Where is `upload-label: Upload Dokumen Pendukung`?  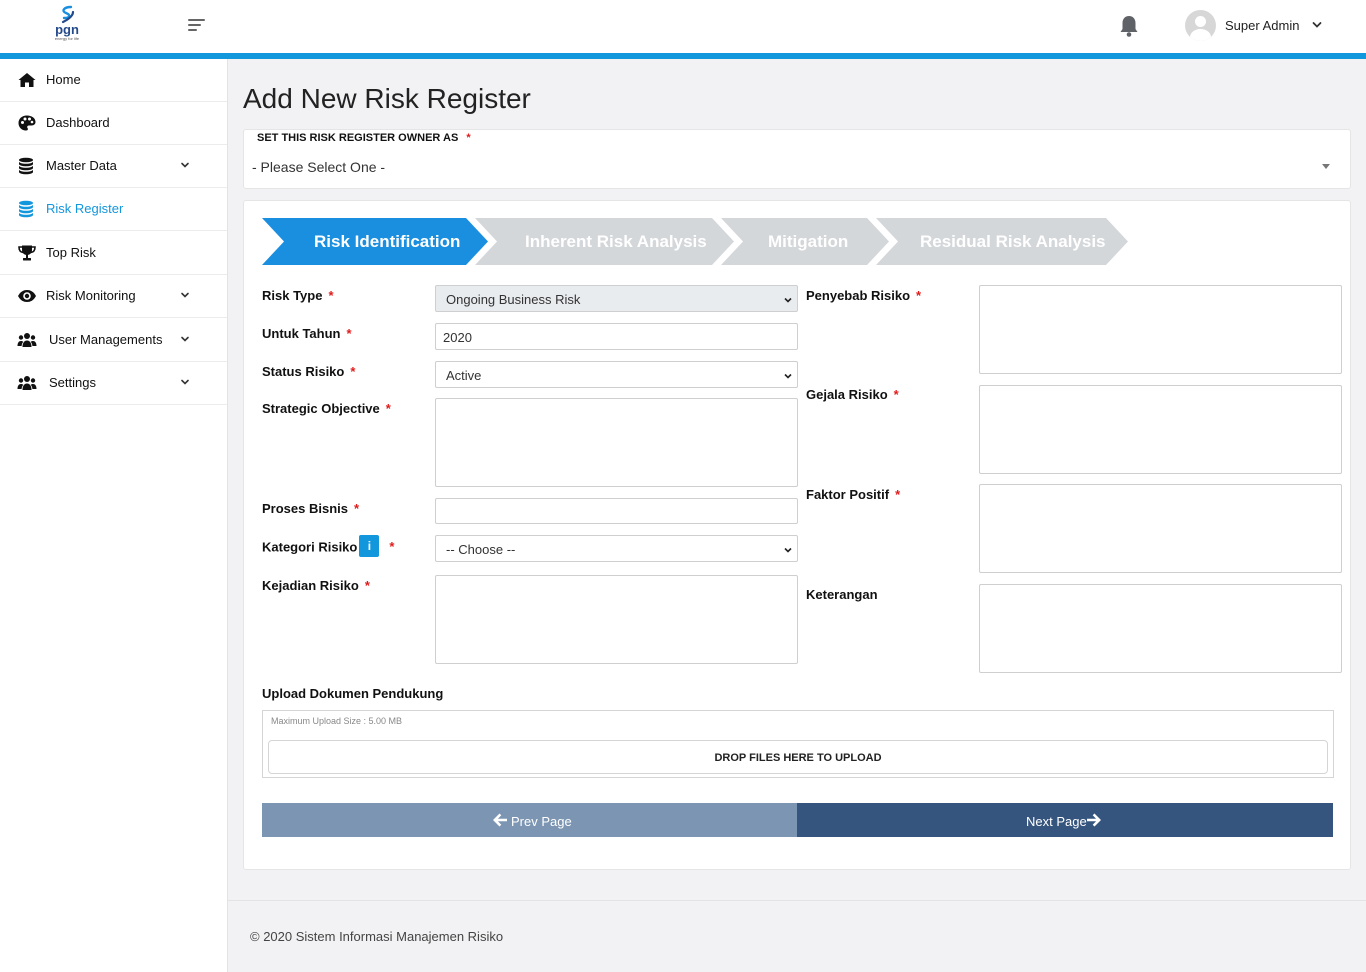 upload-label: Upload Dokumen Pendukung is located at coordinates (353, 693).